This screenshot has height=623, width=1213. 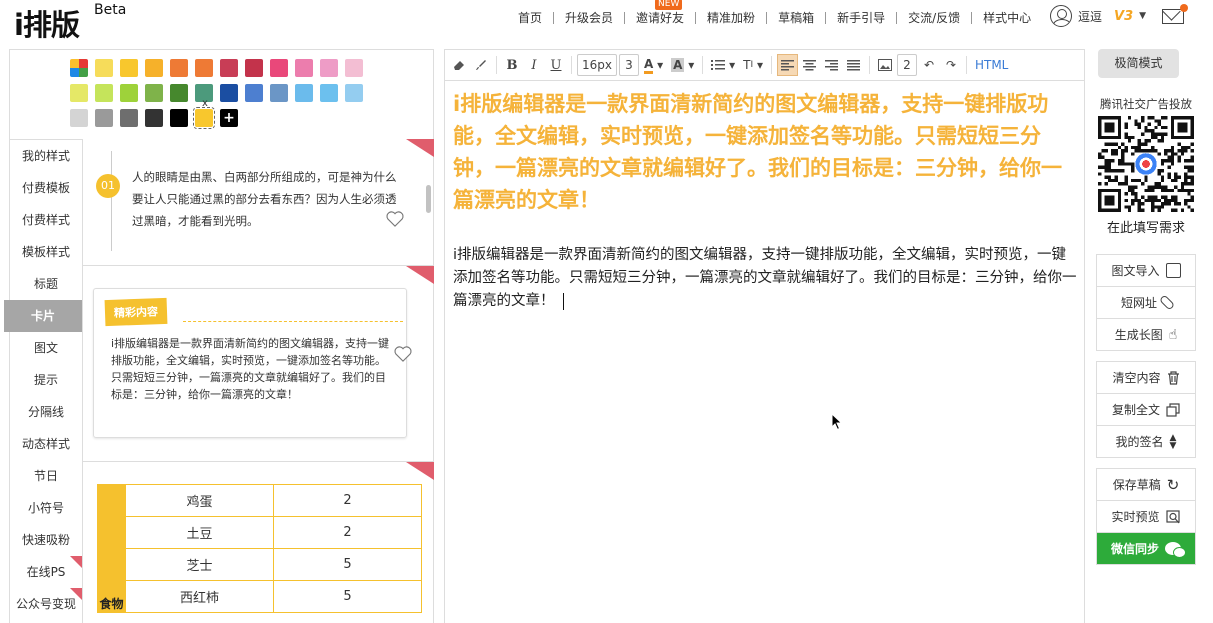 What do you see at coordinates (46, 284) in the screenshot?
I see `category-item: 标题` at bounding box center [46, 284].